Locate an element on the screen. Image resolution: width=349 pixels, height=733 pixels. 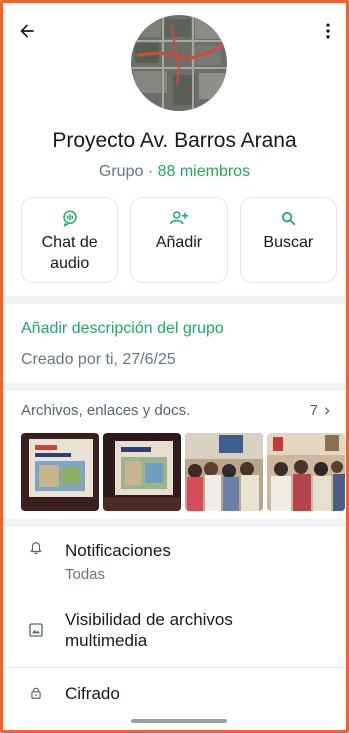
chevron-right-icon is located at coordinates (327, 410).